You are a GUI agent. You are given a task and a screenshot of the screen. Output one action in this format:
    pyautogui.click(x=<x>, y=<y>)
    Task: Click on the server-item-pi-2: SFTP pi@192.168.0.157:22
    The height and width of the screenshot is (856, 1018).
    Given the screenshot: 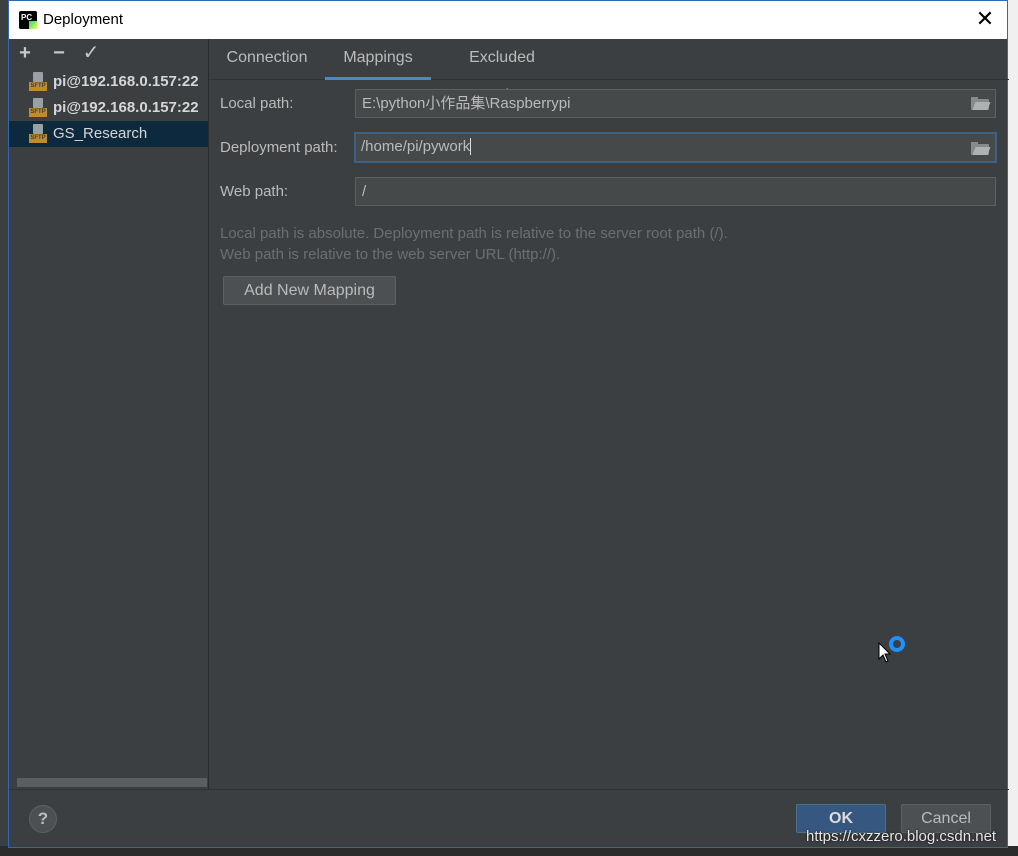 What is the action you would take?
    pyautogui.click(x=108, y=108)
    